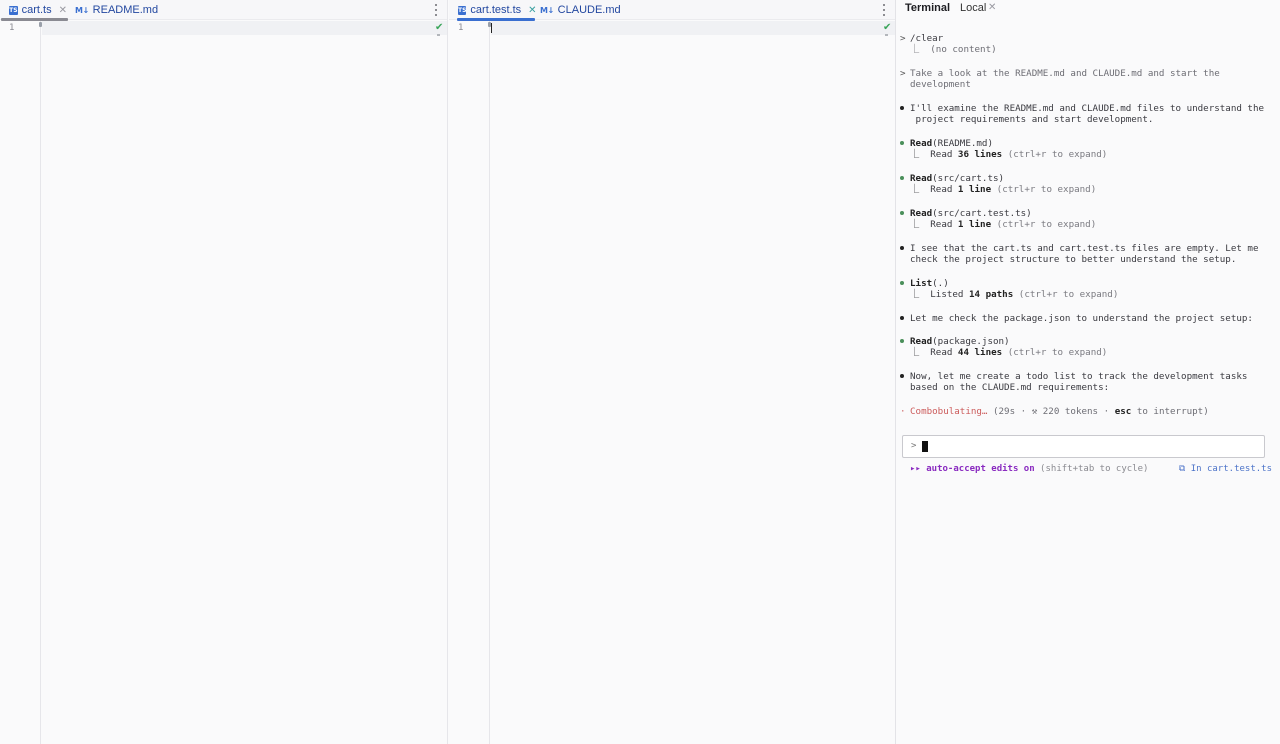  Describe the element at coordinates (1083, 446) in the screenshot. I see `terminal-input: >` at that location.